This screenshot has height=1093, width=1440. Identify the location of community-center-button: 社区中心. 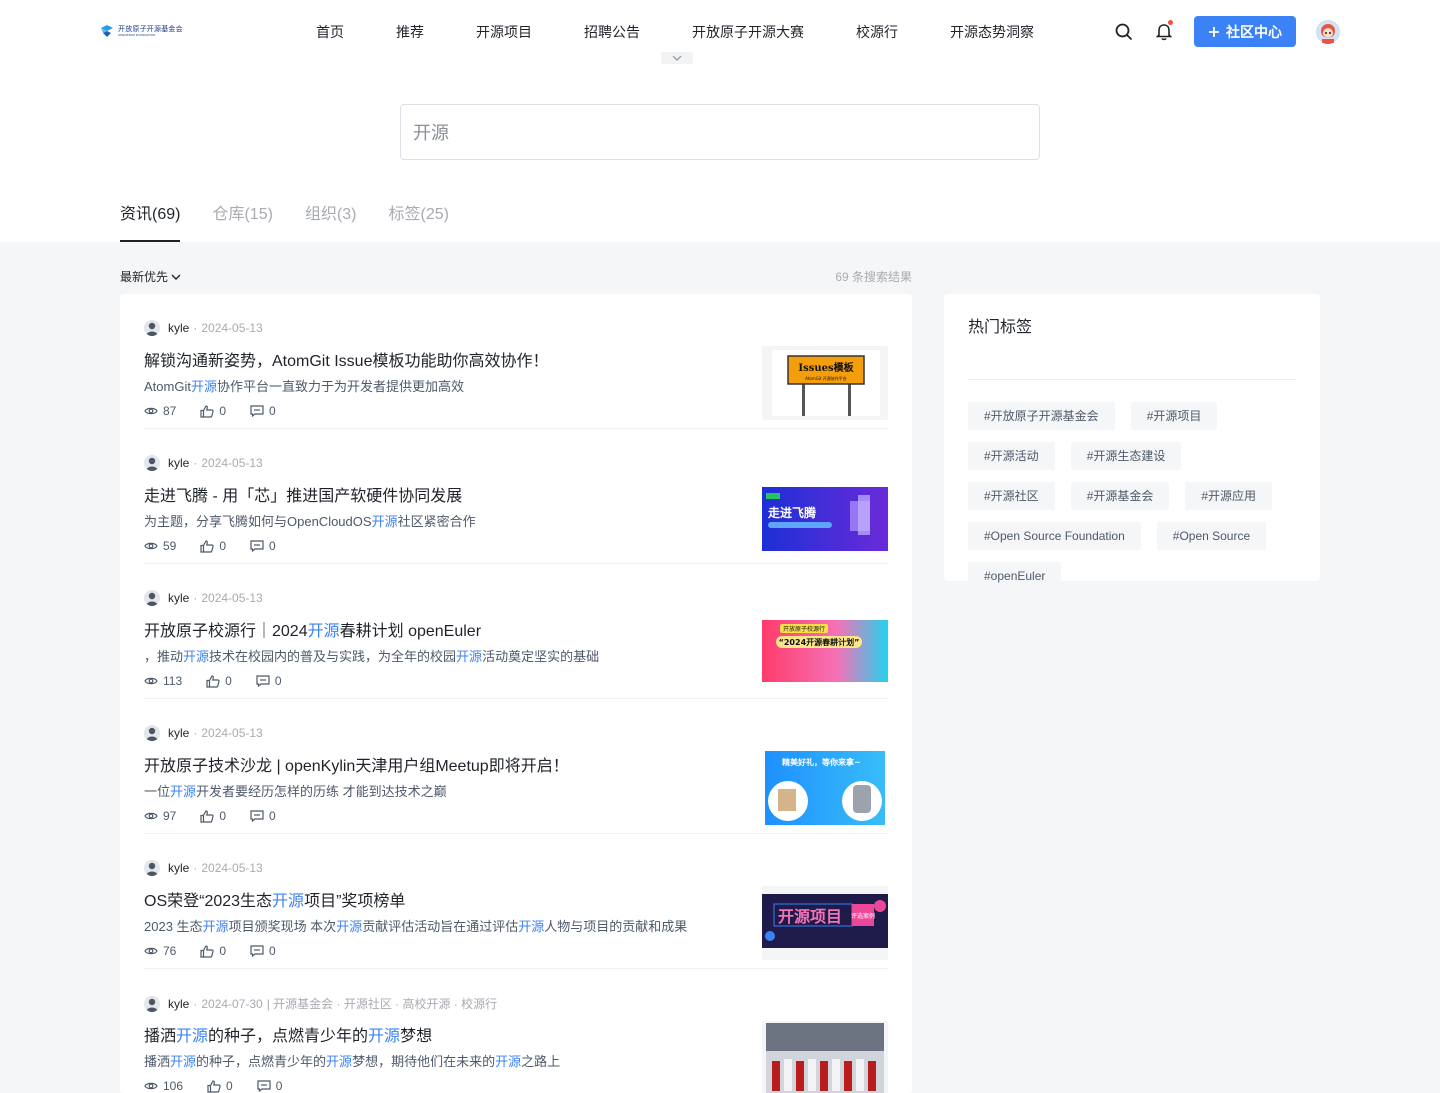
(1245, 31).